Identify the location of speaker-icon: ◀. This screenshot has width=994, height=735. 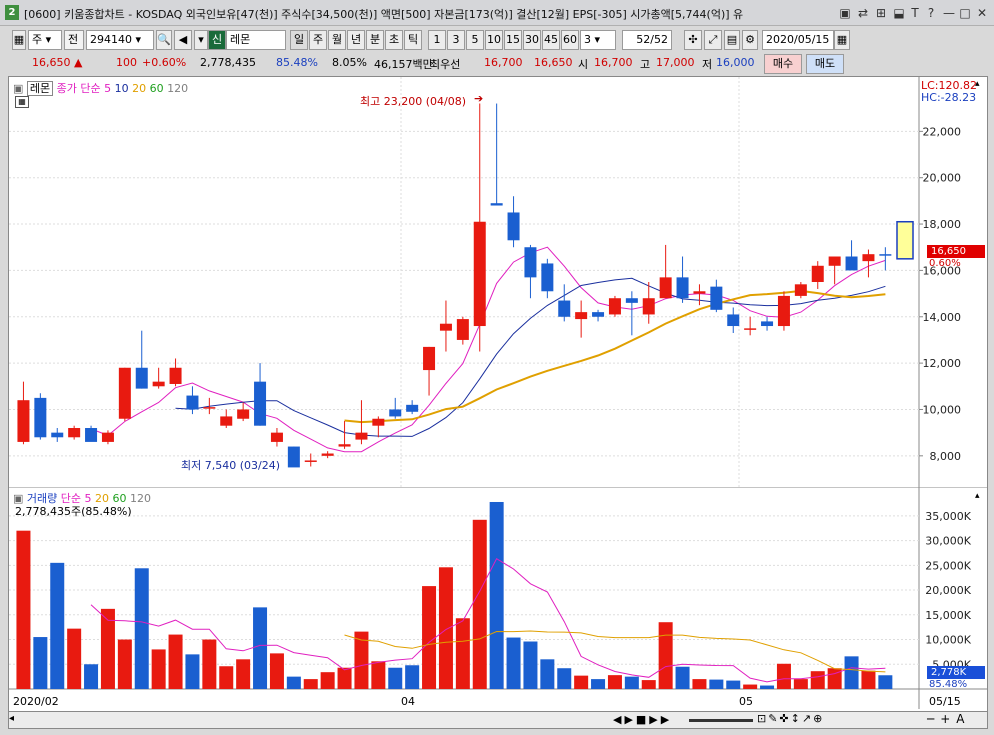
(183, 40).